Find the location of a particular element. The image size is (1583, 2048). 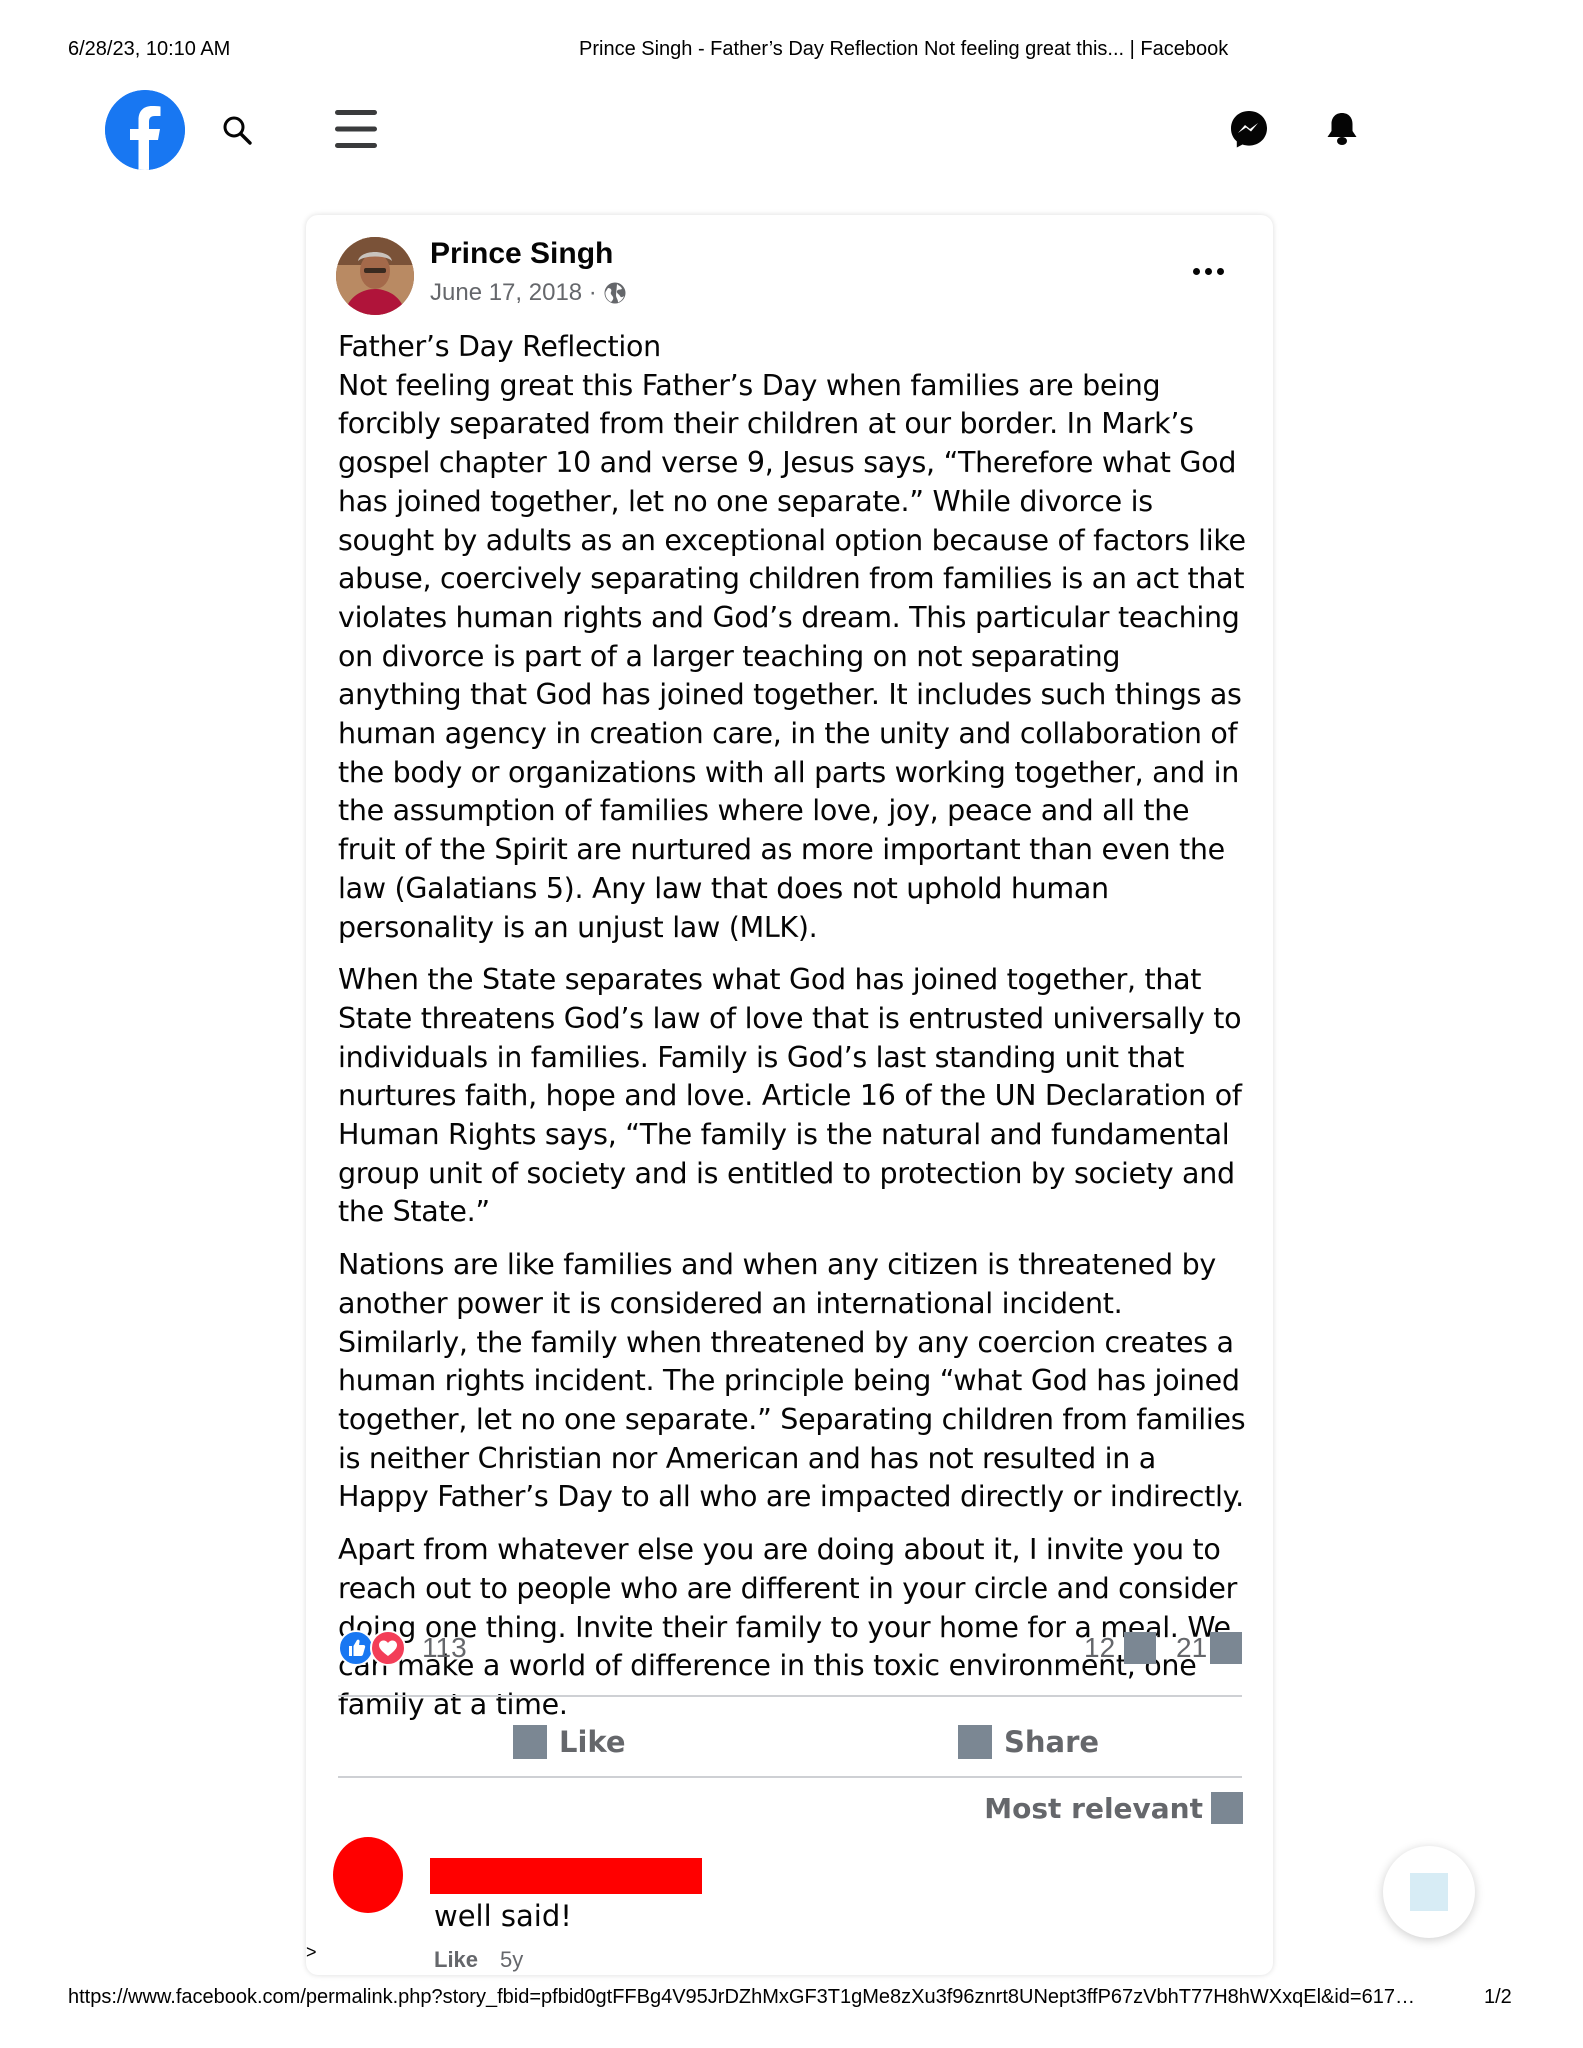

more-options-button is located at coordinates (1208, 271).